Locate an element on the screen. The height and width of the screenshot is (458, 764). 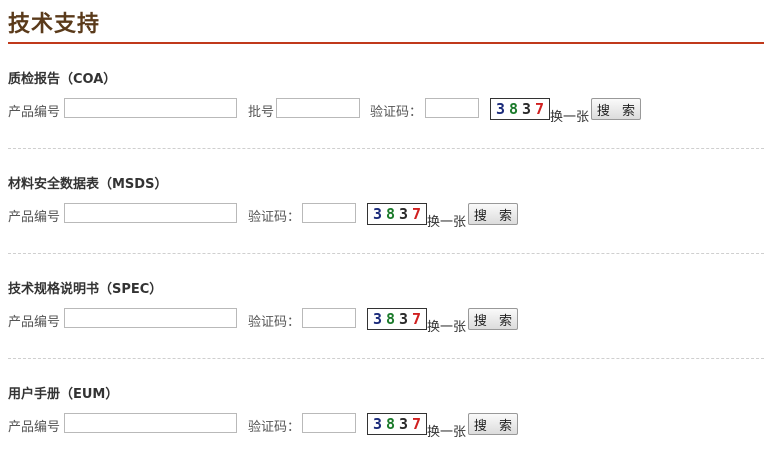
section-title: 技术规格说明书（SPEC） is located at coordinates (85, 289).